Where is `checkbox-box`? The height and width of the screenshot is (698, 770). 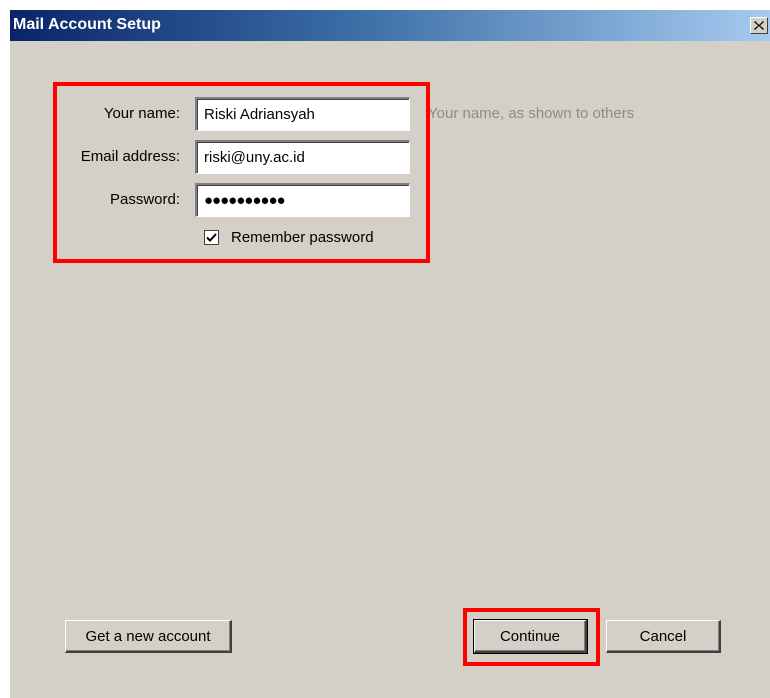 checkbox-box is located at coordinates (211, 237).